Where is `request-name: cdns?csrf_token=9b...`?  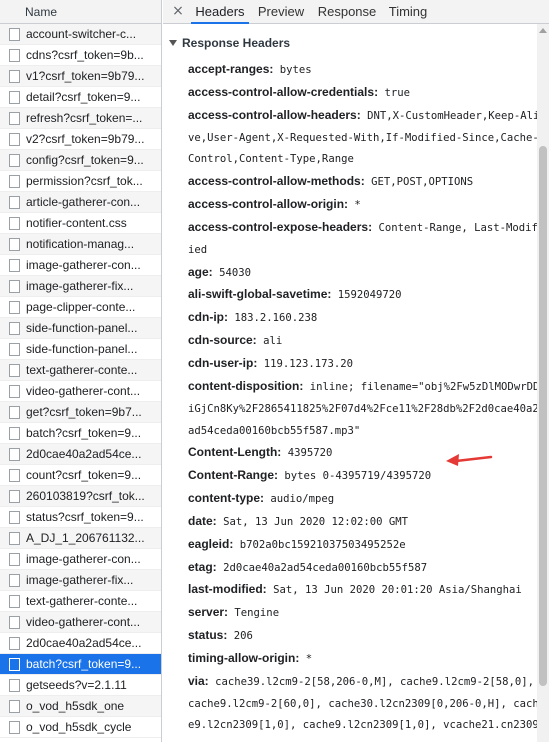
request-name: cdns?csrf_token=9b... is located at coordinates (85, 55).